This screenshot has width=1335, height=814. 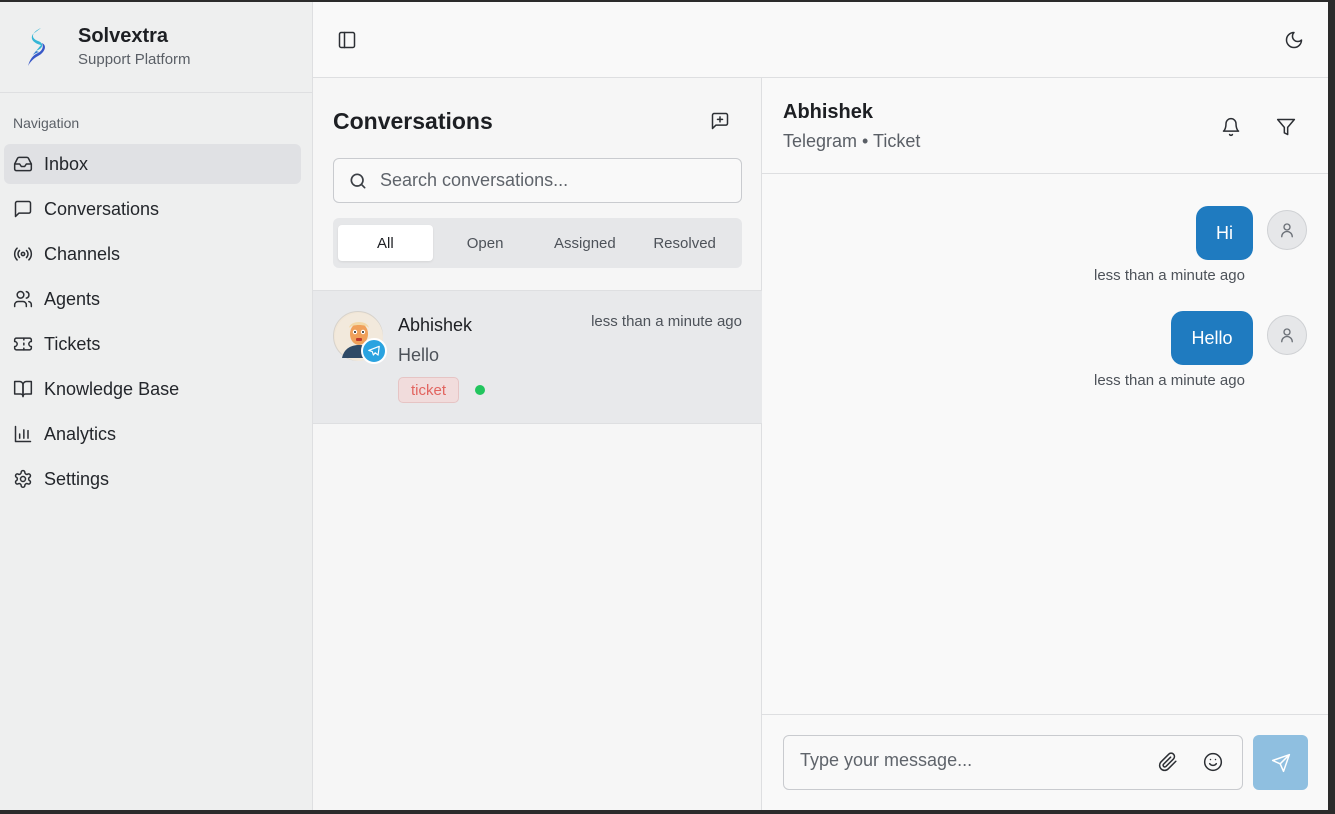 I want to click on sidebar-item-agents: Agents, so click(x=152, y=299).